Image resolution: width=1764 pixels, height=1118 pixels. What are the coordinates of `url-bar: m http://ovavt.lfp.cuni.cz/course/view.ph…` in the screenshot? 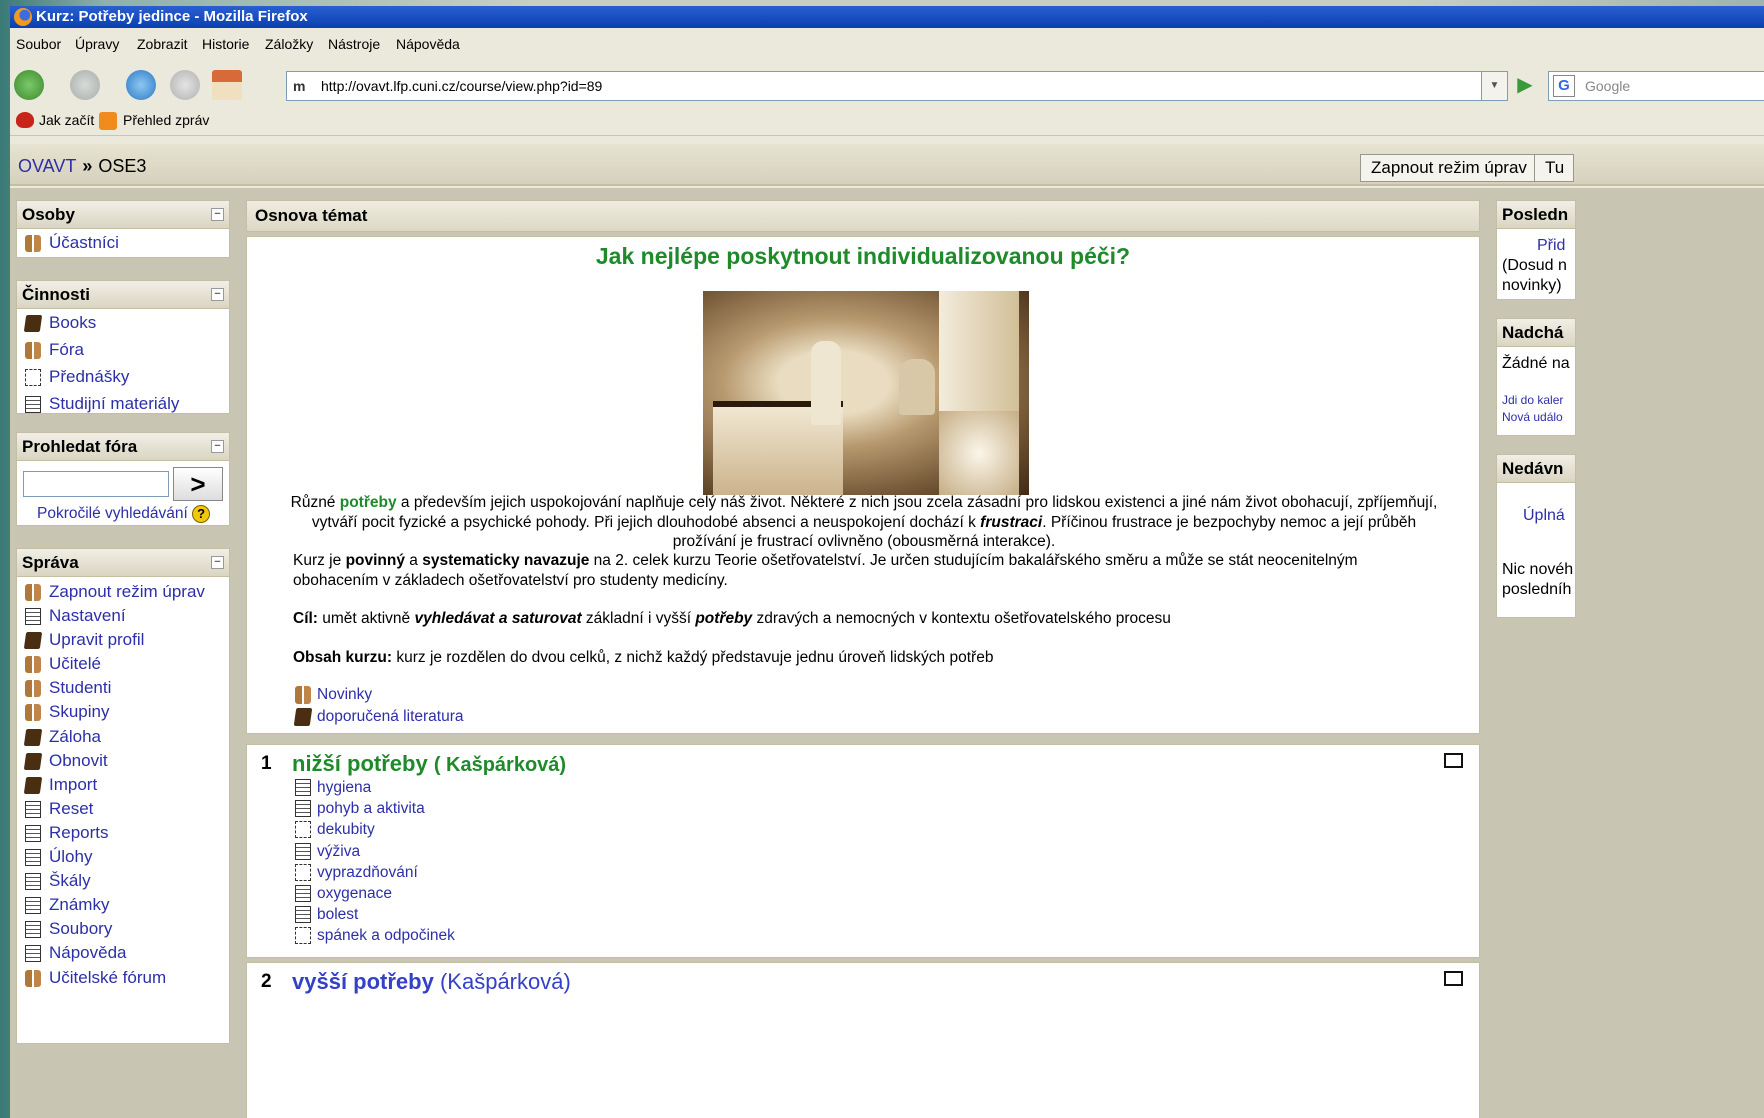 It's located at (884, 86).